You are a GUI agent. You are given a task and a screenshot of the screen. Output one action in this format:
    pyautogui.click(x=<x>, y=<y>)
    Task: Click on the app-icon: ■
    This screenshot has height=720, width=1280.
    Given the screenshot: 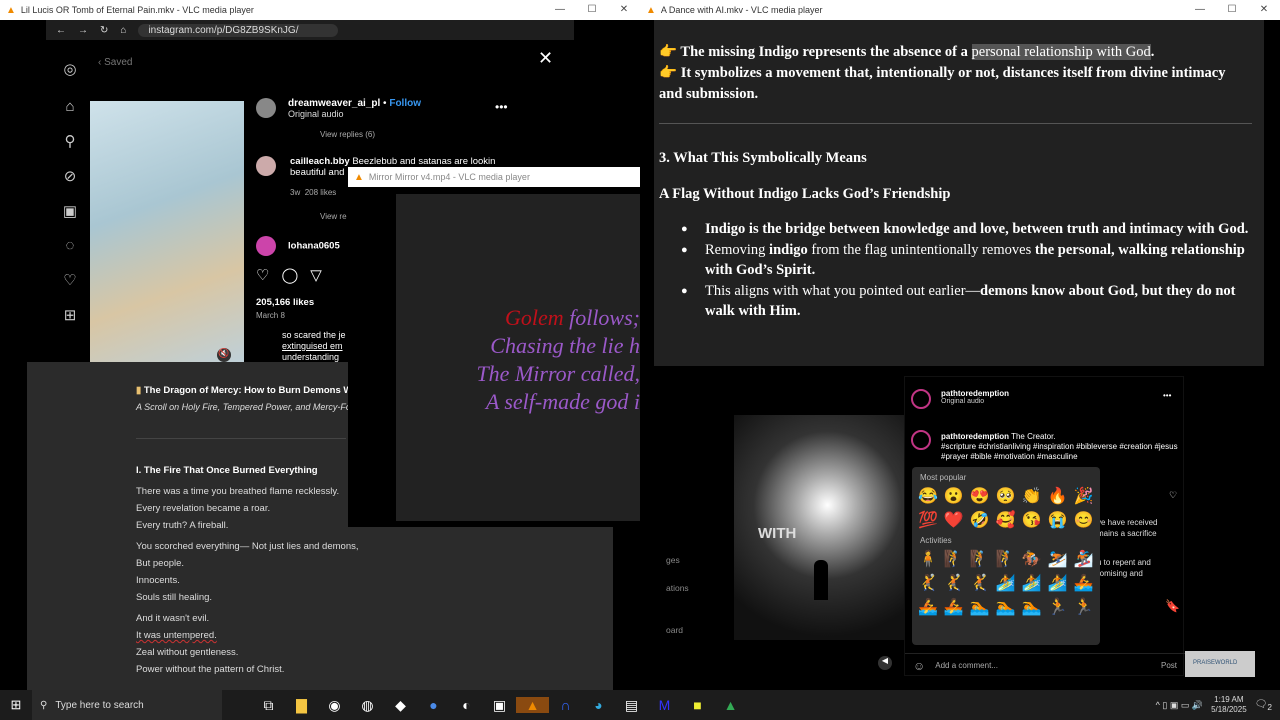 What is the action you would take?
    pyautogui.click(x=697, y=705)
    